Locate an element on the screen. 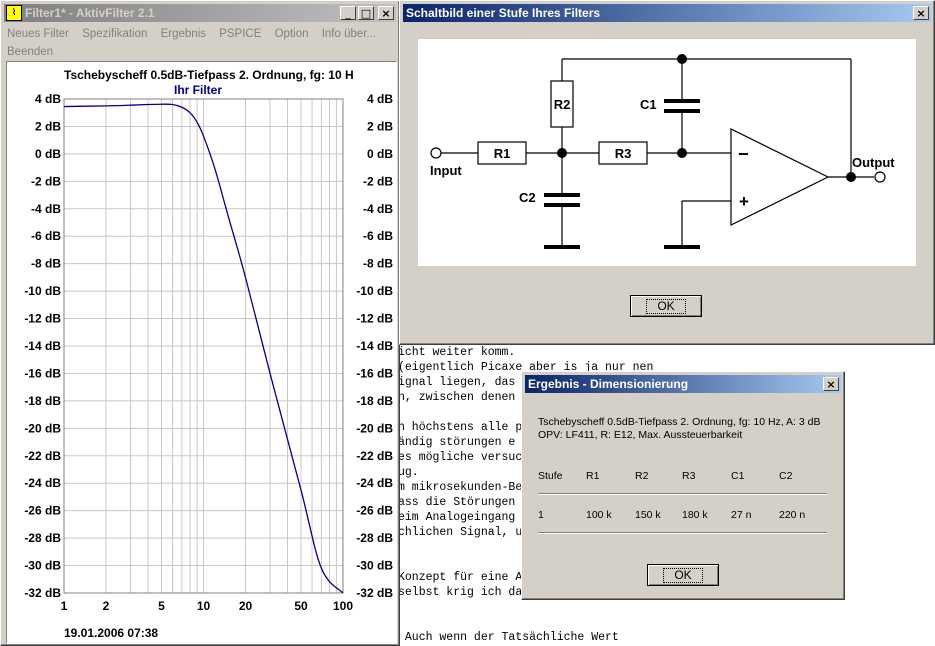 The width and height of the screenshot is (935, 646). schematic-window-titlebar: Schaltbild einer Stufe Ihres Filters × is located at coordinates (667, 13).